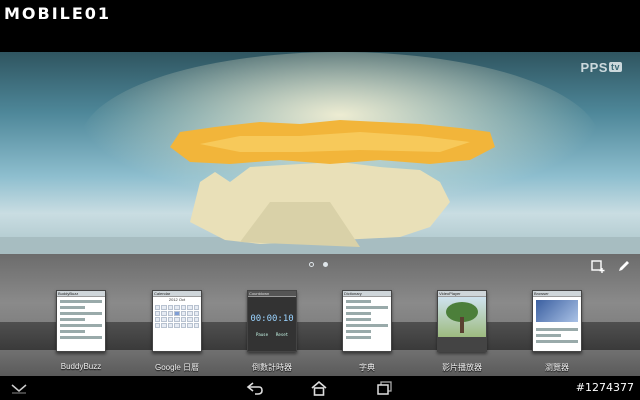 The image size is (640, 400). What do you see at coordinates (282, 334) in the screenshot?
I see `reset-button: Reset` at bounding box center [282, 334].